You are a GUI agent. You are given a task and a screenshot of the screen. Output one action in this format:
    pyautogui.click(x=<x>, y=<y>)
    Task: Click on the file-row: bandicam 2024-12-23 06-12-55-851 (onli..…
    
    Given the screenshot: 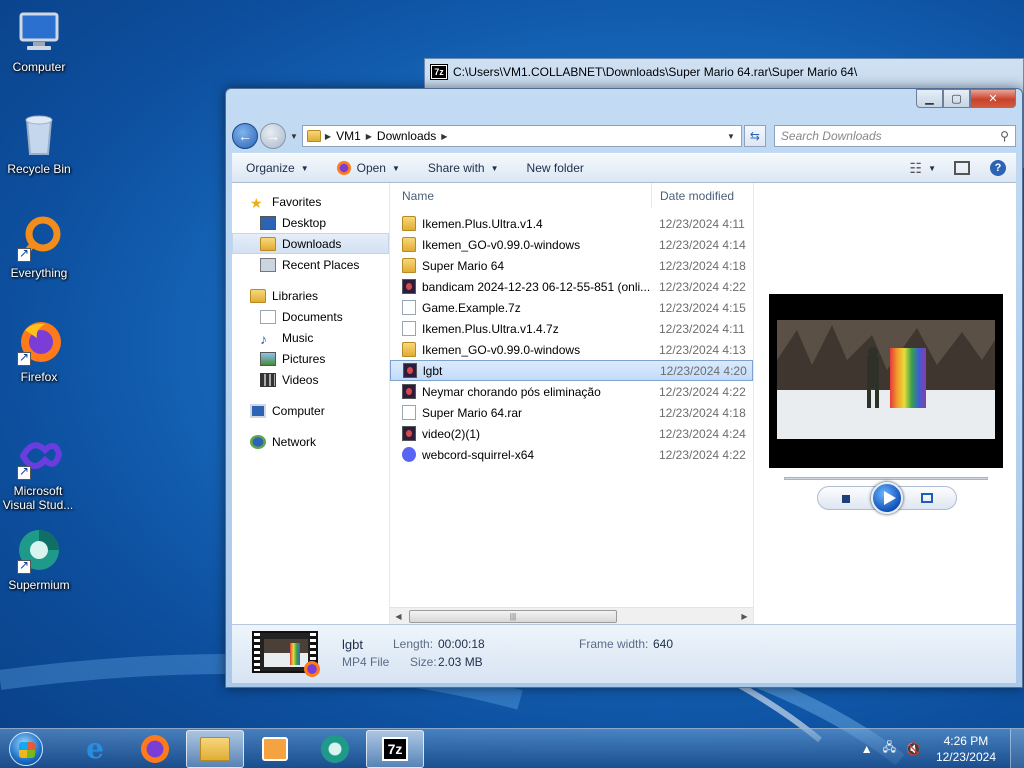 What is the action you would take?
    pyautogui.click(x=571, y=286)
    